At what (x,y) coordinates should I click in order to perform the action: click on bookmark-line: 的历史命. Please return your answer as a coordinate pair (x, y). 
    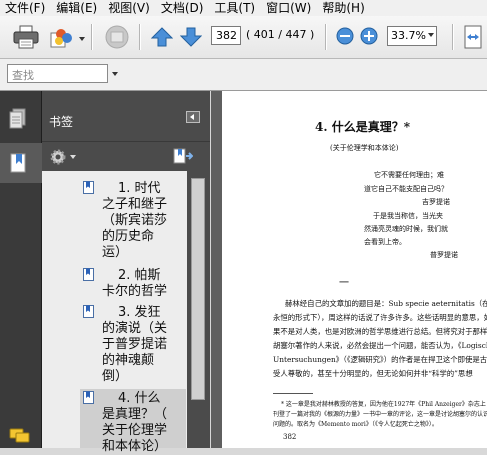
    Looking at the image, I should click on (128, 236).